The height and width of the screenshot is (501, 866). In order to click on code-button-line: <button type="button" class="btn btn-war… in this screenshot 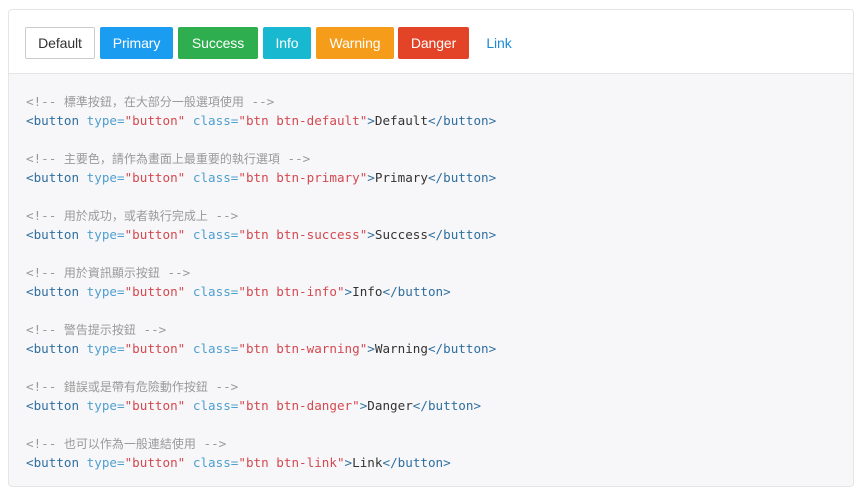, I will do `click(261, 348)`.